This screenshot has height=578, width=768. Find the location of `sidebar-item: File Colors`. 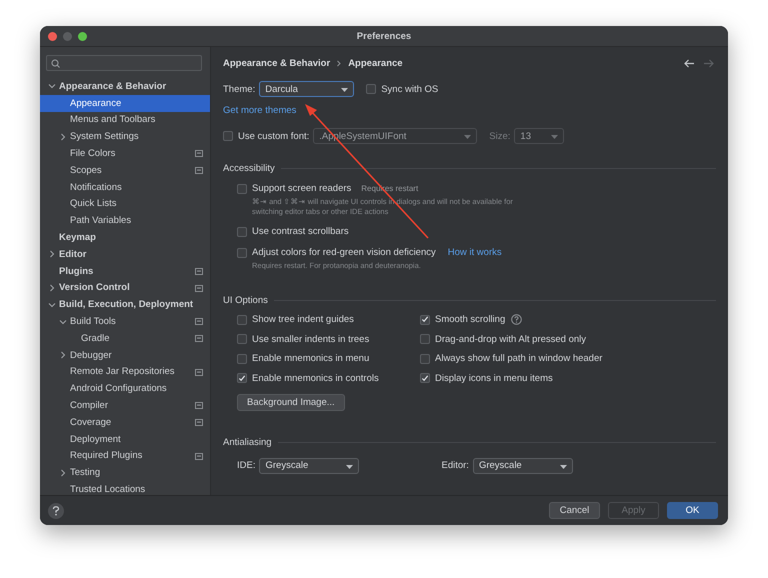

sidebar-item: File Colors is located at coordinates (125, 153).